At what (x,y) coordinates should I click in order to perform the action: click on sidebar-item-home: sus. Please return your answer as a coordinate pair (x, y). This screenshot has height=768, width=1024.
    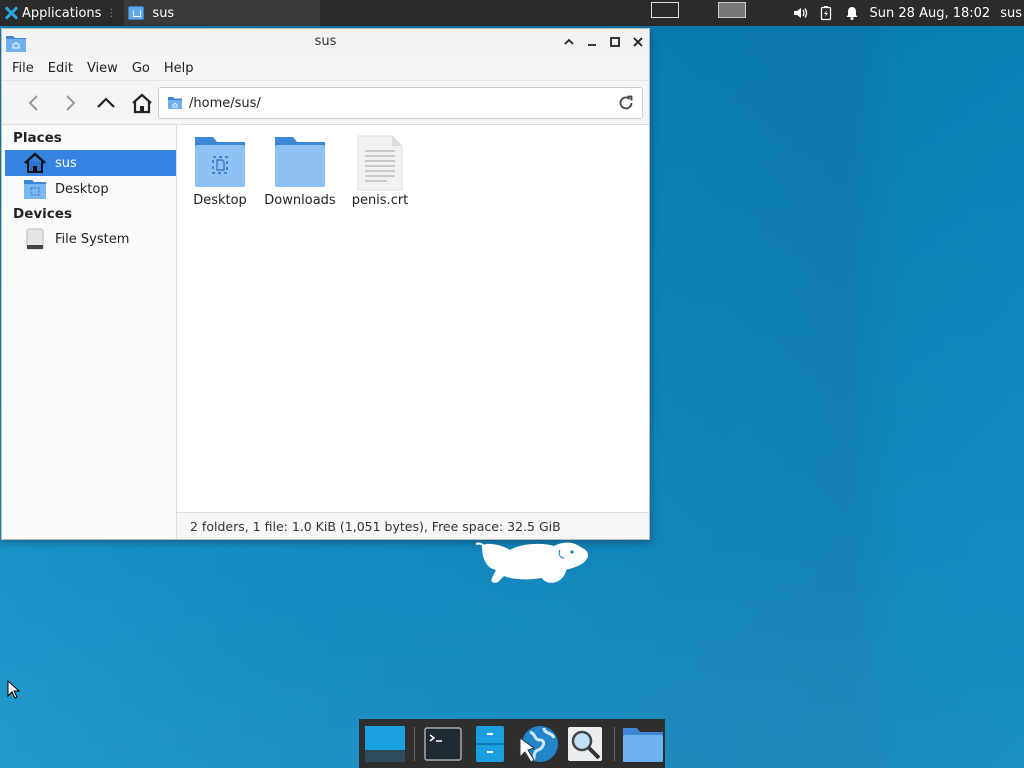
    Looking at the image, I should click on (90, 163).